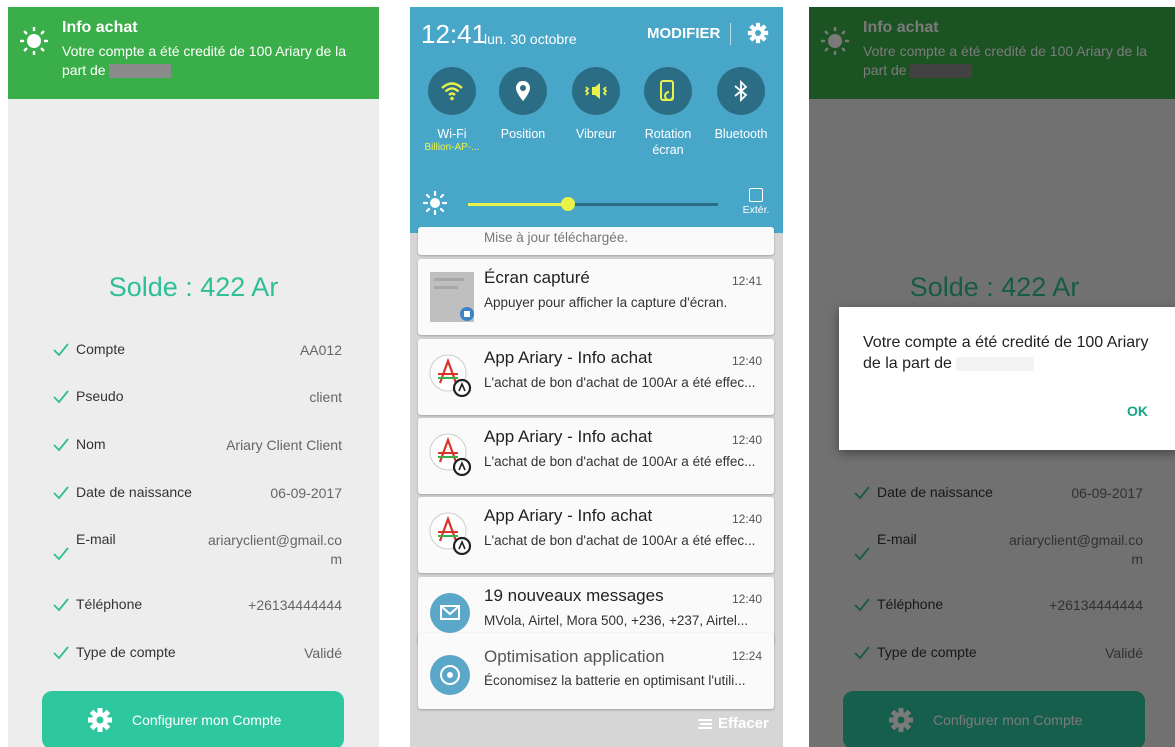  Describe the element at coordinates (452, 134) in the screenshot. I see `qs-label: Wi-Fi` at that location.